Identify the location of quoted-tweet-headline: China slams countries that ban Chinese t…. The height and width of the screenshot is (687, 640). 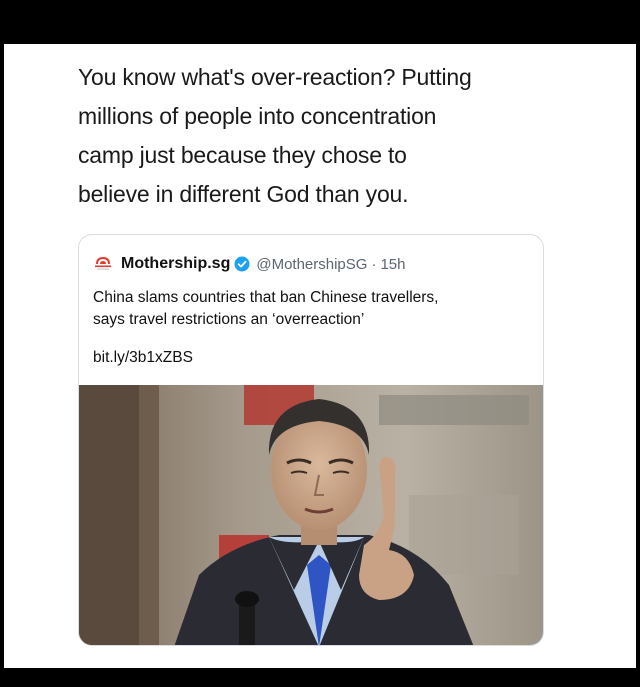
(313, 309).